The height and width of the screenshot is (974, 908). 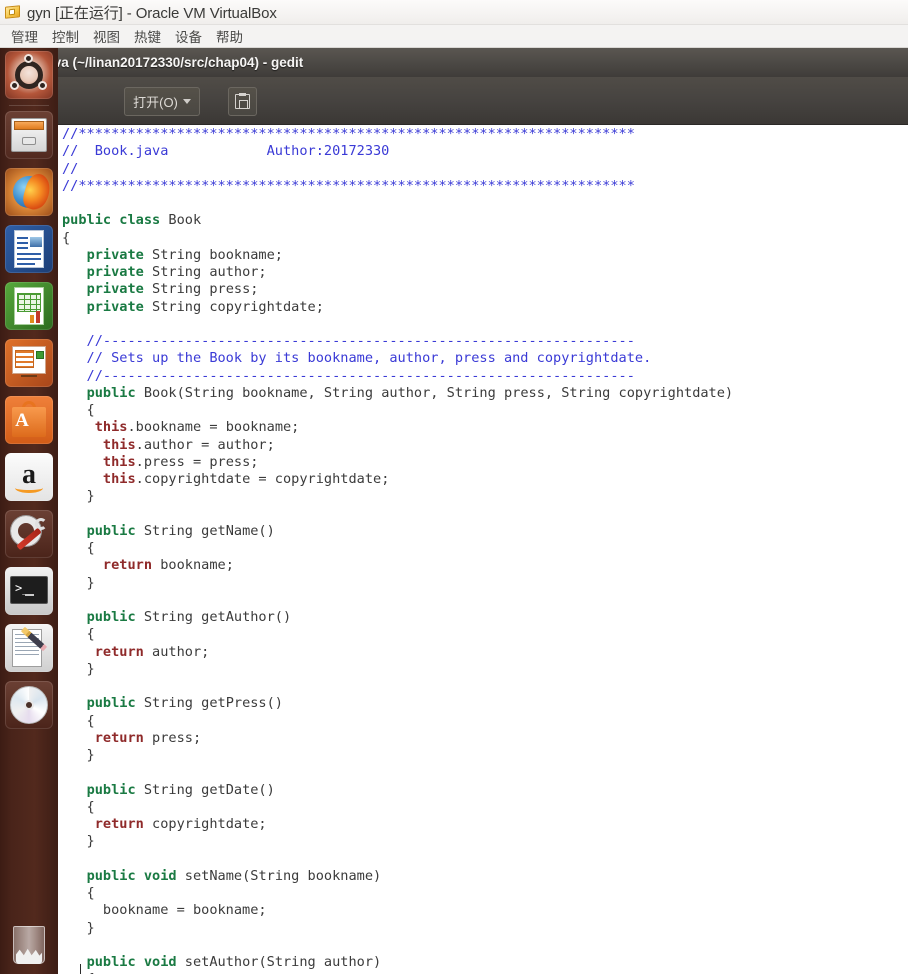 I want to click on launcher-item-libreoffice-writer, so click(x=29, y=249).